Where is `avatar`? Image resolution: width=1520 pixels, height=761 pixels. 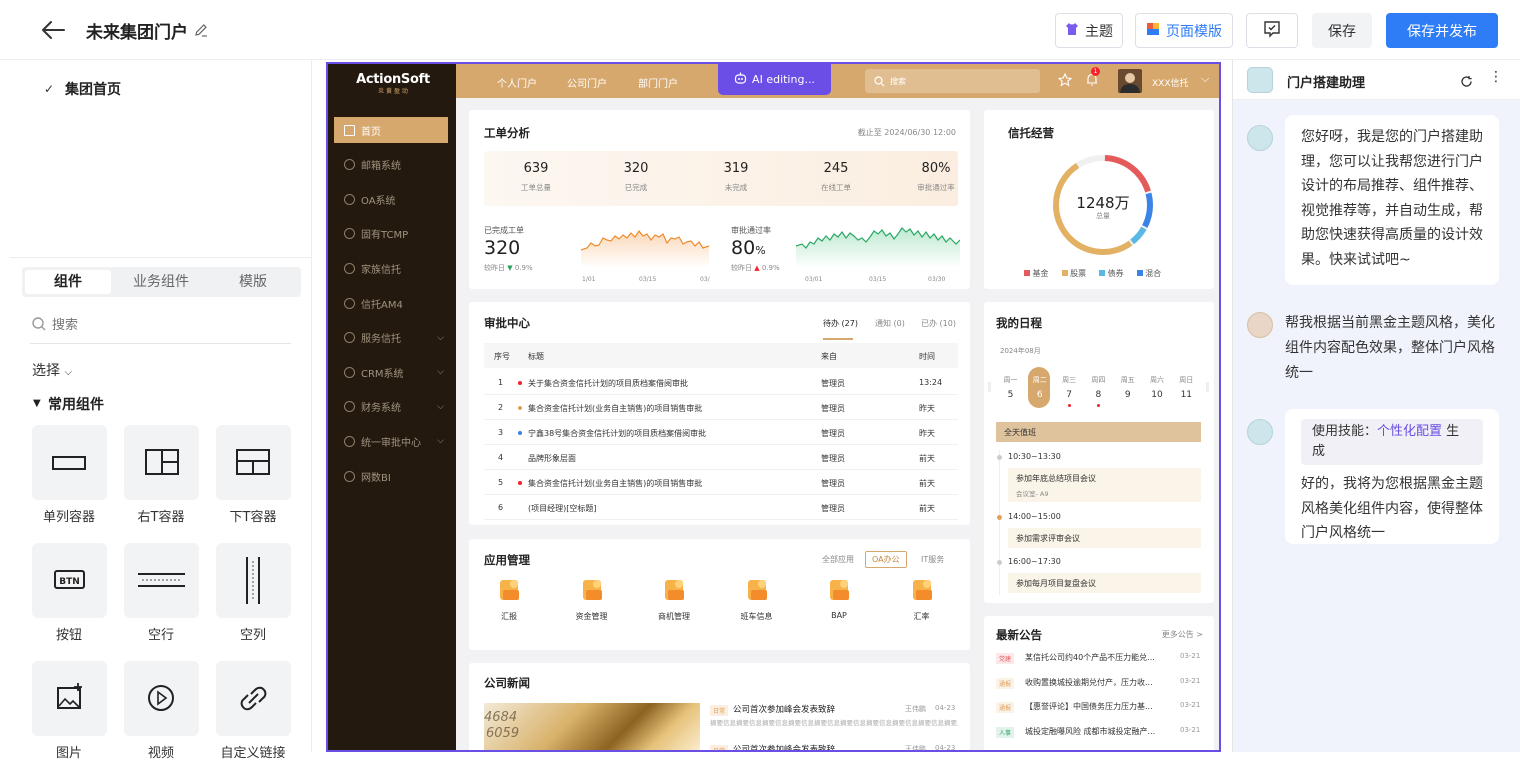
avatar is located at coordinates (1130, 81).